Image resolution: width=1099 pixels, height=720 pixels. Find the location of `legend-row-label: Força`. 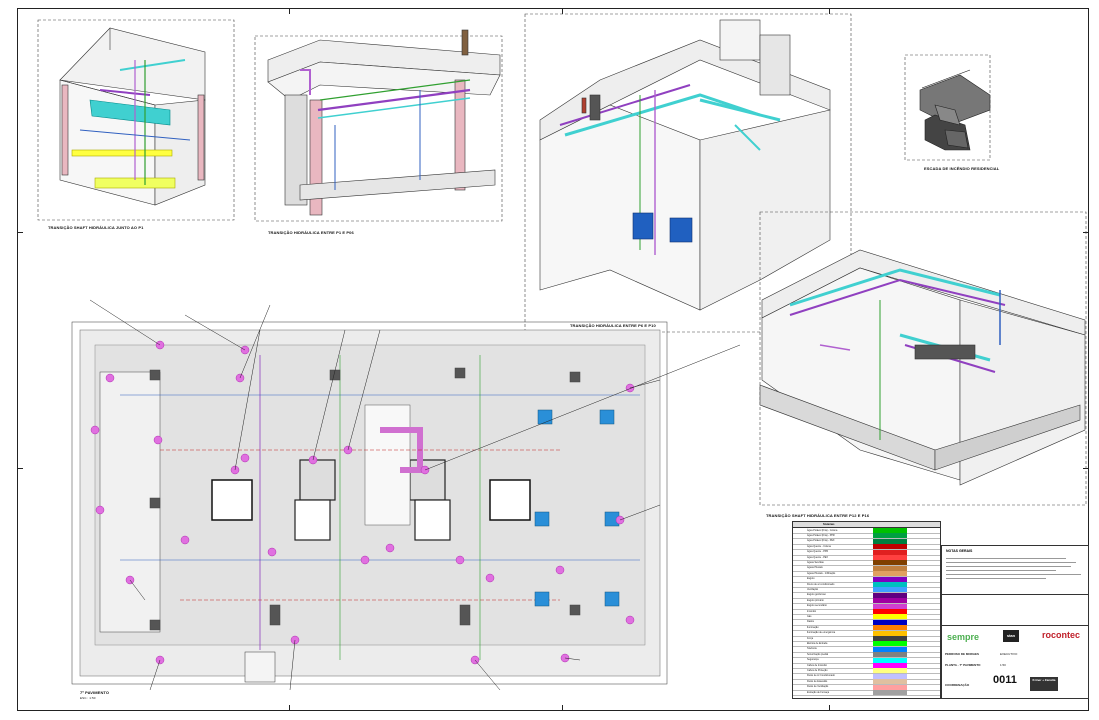

legend-row-label: Força is located at coordinates (810, 638).